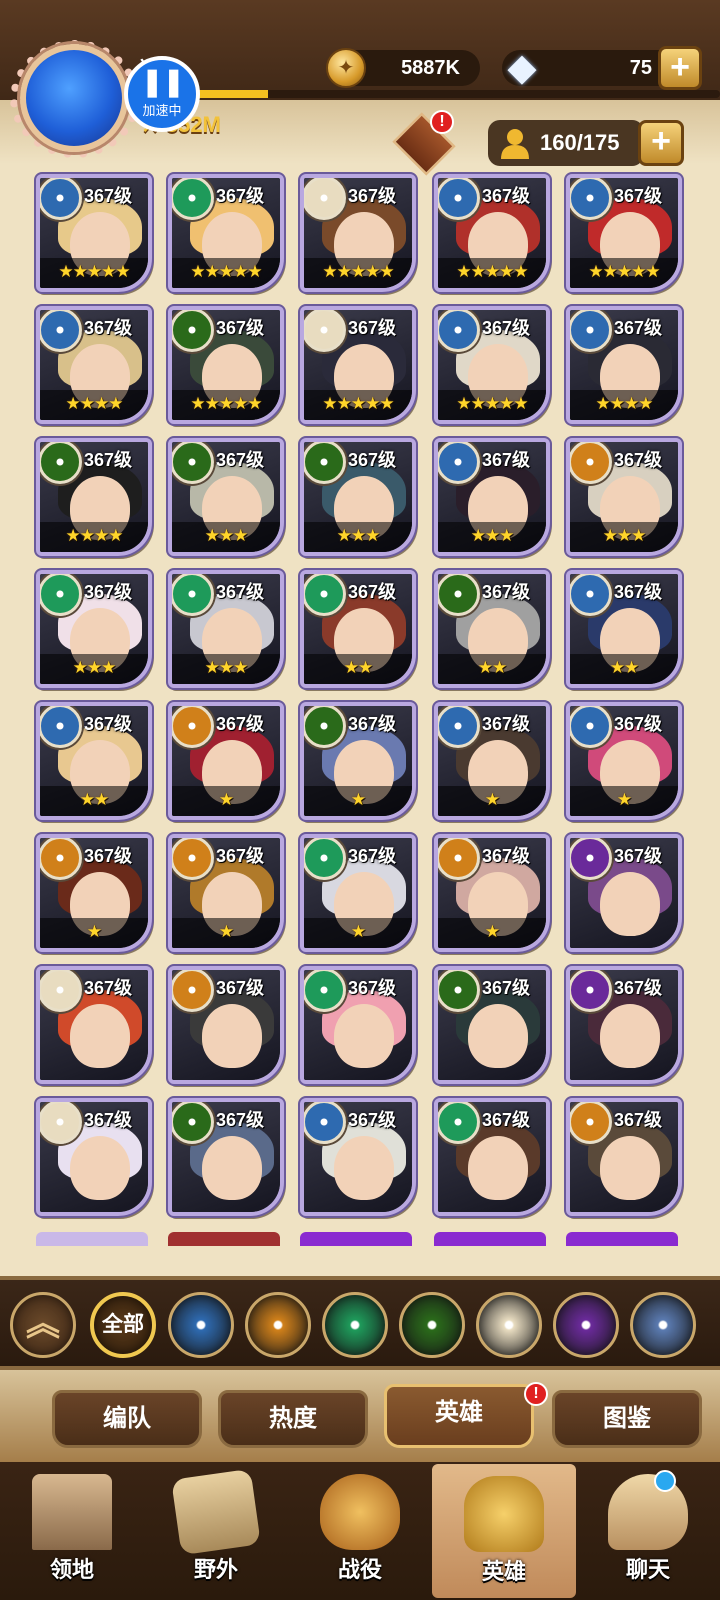  Describe the element at coordinates (432, 1325) in the screenshot. I see `green-eye-icon` at that location.